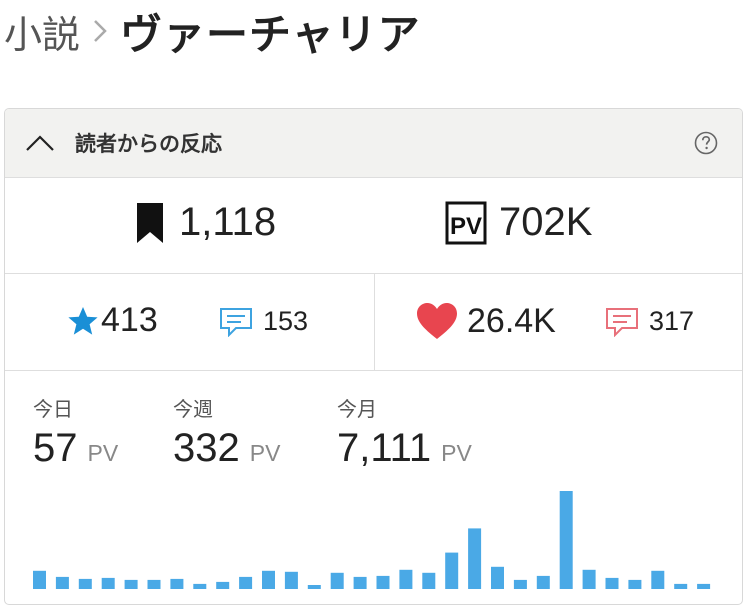  I want to click on chevron-right-icon, so click(100, 31).